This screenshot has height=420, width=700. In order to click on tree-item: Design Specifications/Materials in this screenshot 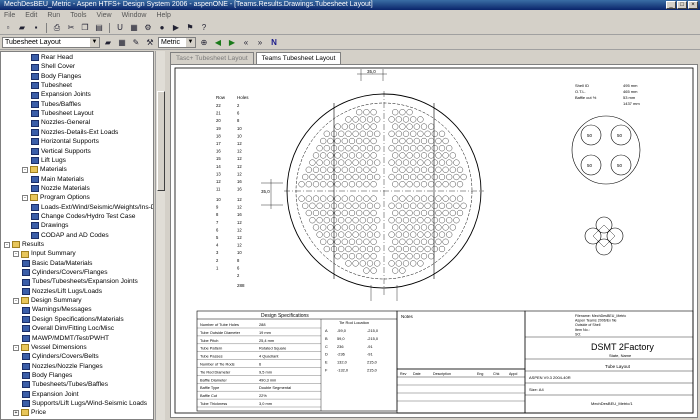, I will do `click(73, 319)`.